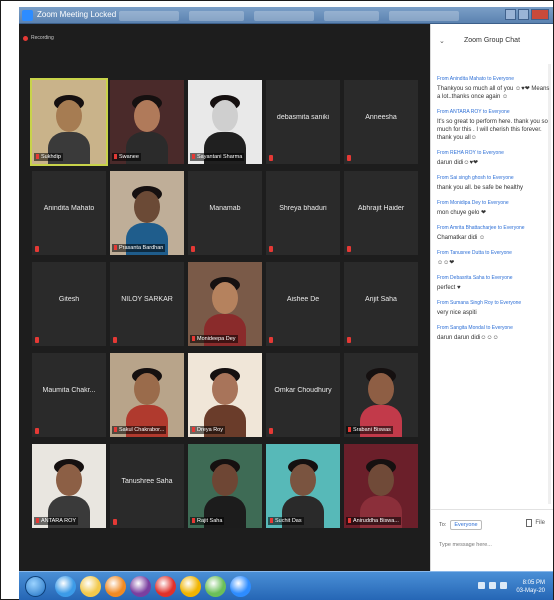 Image resolution: width=554 pixels, height=600 pixels. I want to click on start-button, so click(35, 586).